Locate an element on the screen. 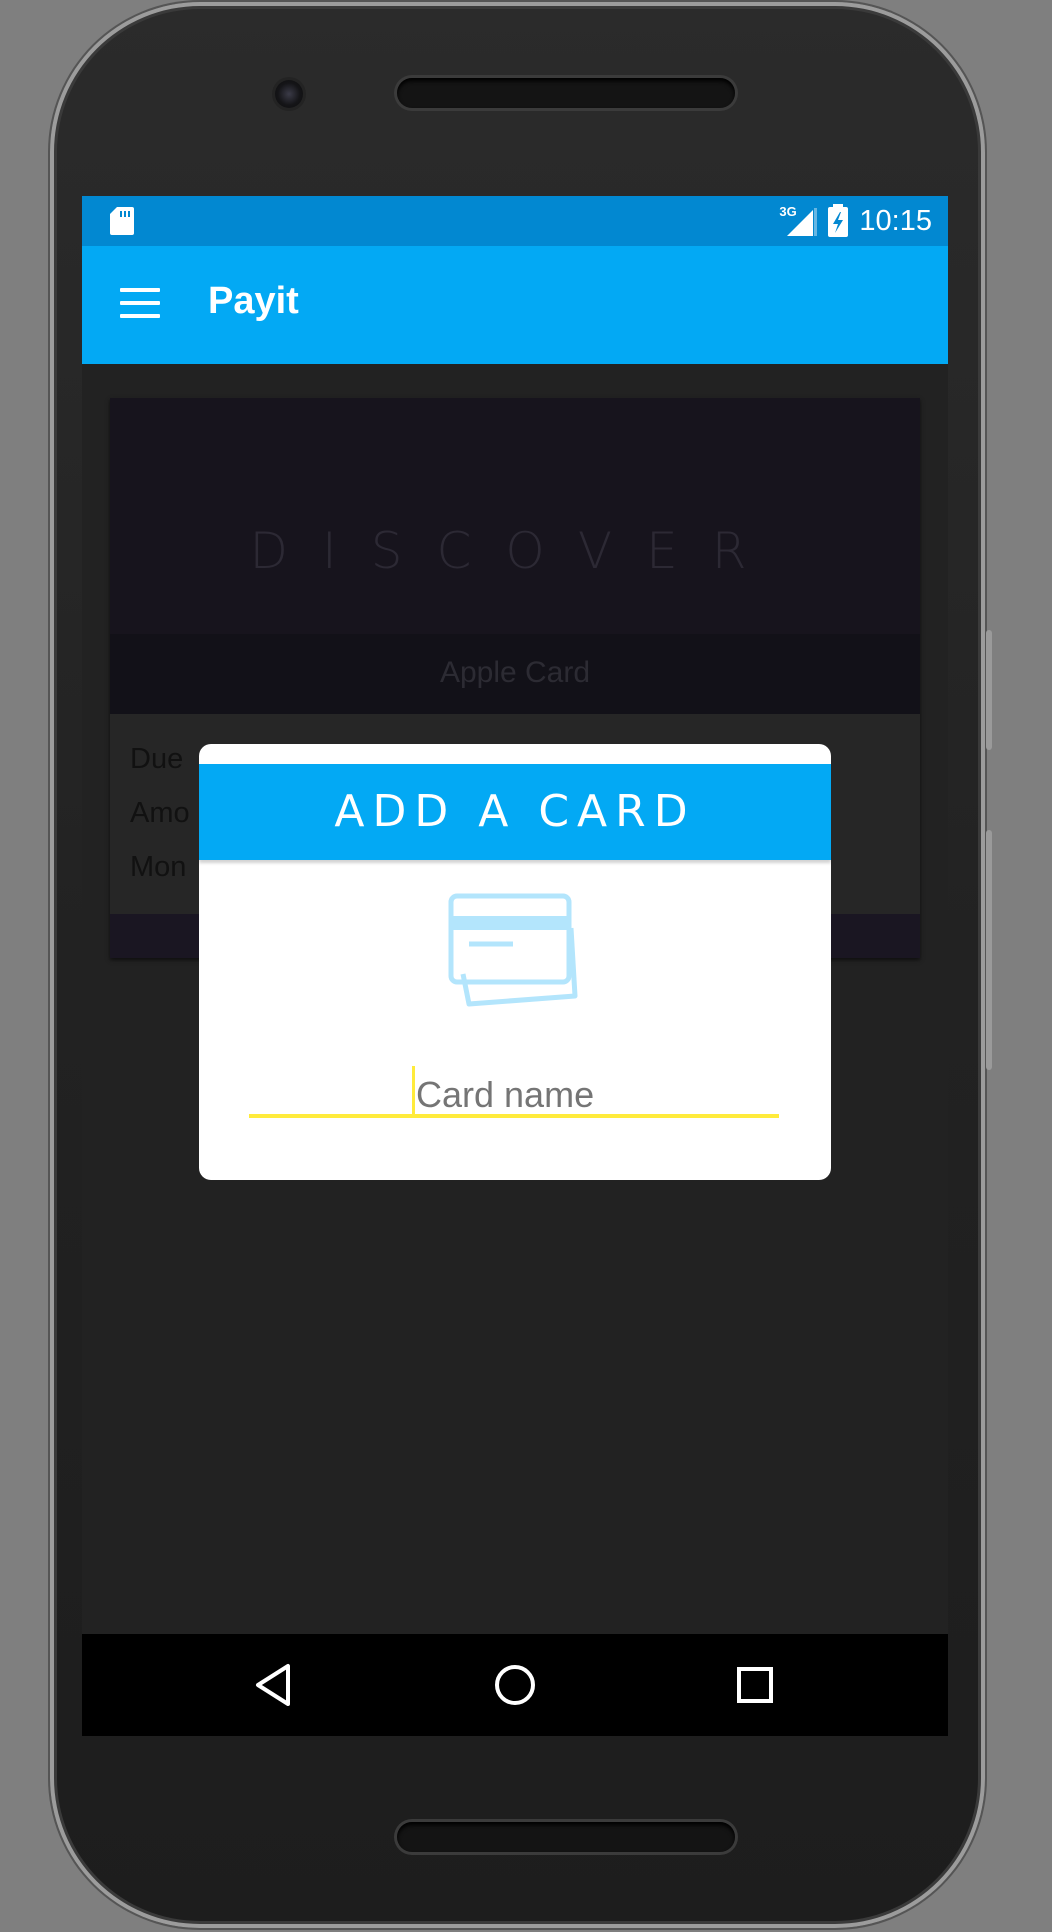  navigation-bar is located at coordinates (515, 1685).